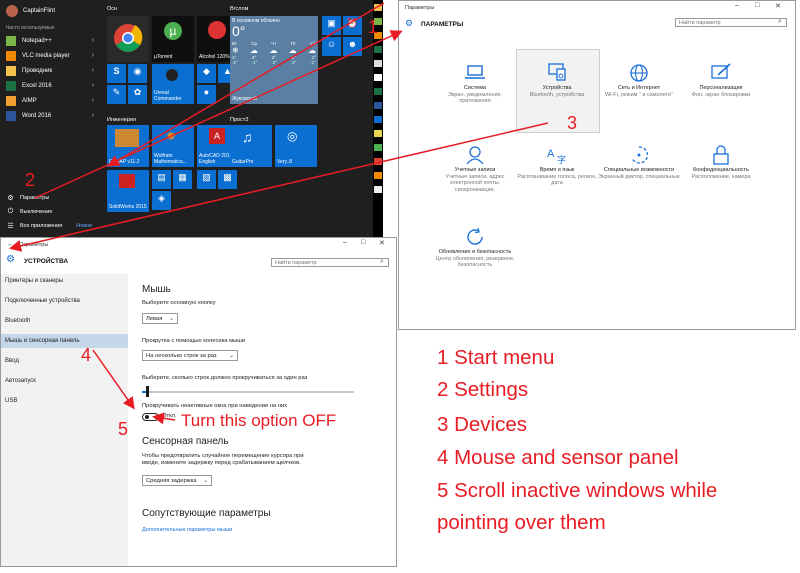  Describe the element at coordinates (572, 123) in the screenshot. I see `marker-3: 3` at that location.